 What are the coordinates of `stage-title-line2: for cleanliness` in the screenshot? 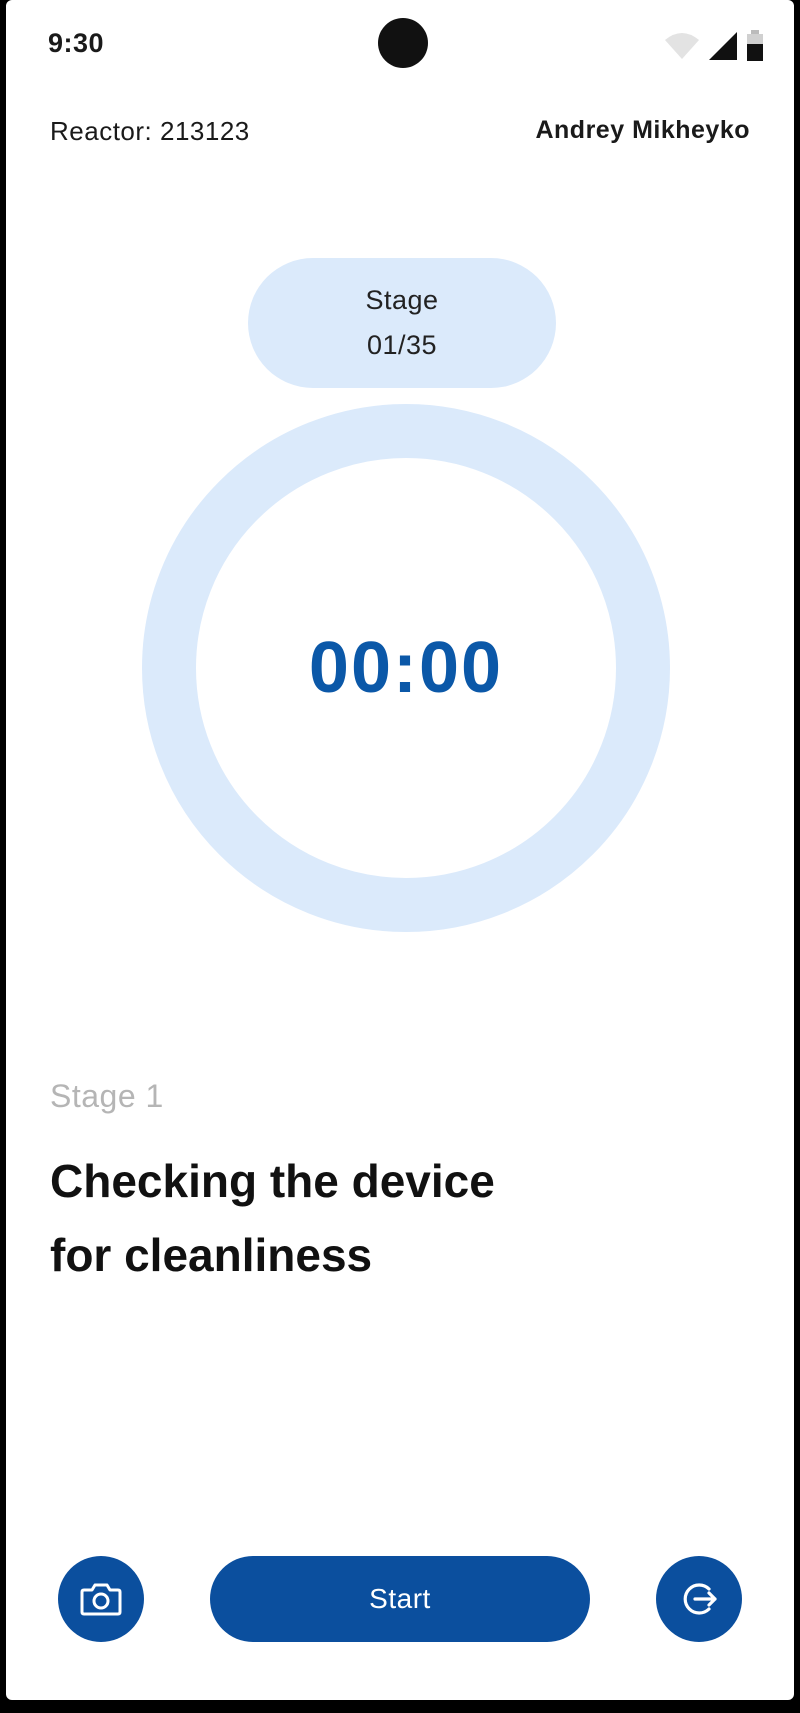 It's located at (211, 1255).